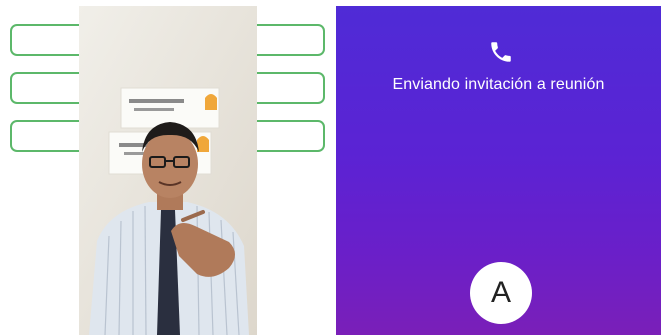 The width and height of the screenshot is (661, 335). I want to click on avatar: A, so click(501, 293).